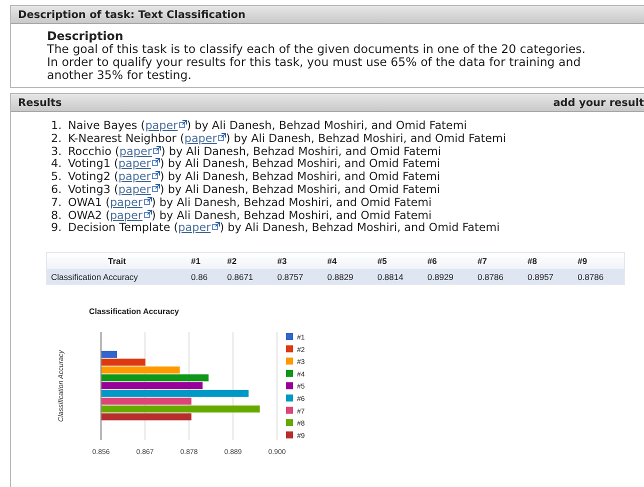  What do you see at coordinates (398, 261) in the screenshot?
I see `column-header: #5` at bounding box center [398, 261].